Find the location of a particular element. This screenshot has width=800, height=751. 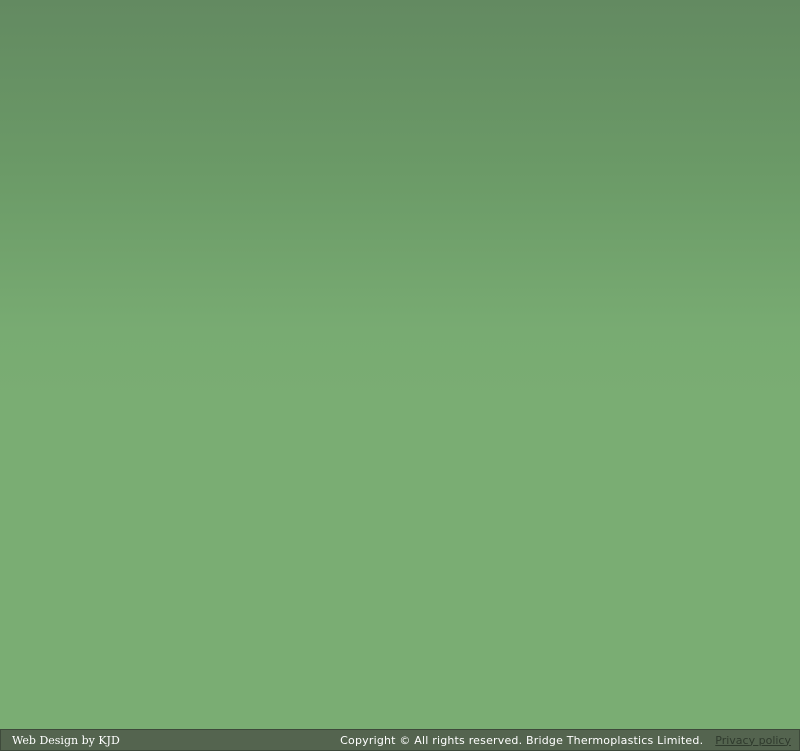

web-design-credit: Web Design by KJD is located at coordinates (66, 740).